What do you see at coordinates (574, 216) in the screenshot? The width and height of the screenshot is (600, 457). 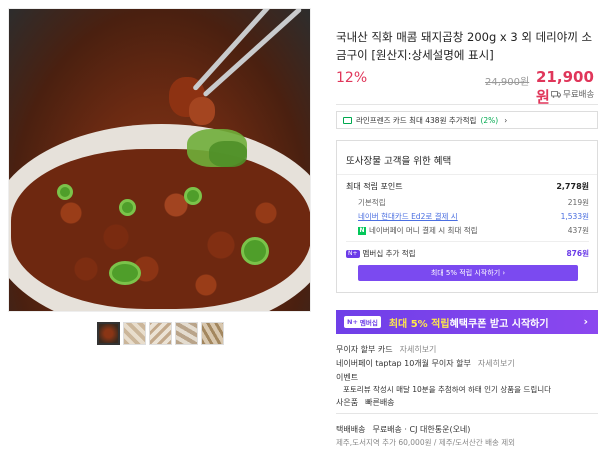 I see `points-row-value: 1,533원` at bounding box center [574, 216].